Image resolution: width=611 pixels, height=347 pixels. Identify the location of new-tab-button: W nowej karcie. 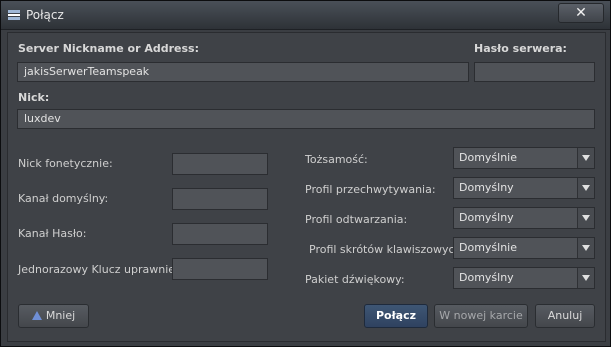
(481, 316).